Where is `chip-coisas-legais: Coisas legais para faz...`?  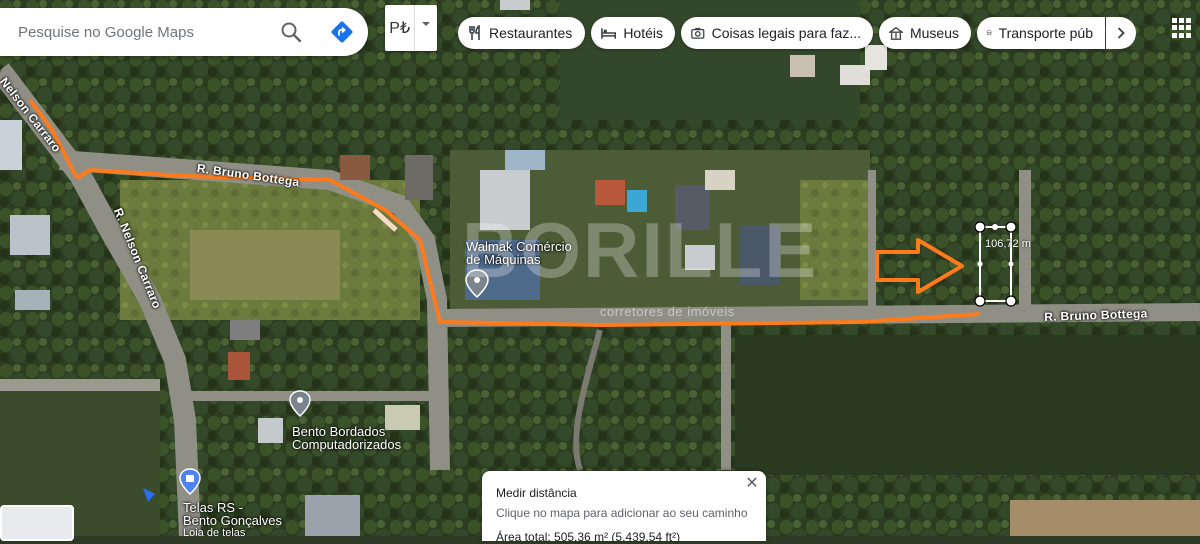
chip-coisas-legais: Coisas legais para faz... is located at coordinates (777, 33).